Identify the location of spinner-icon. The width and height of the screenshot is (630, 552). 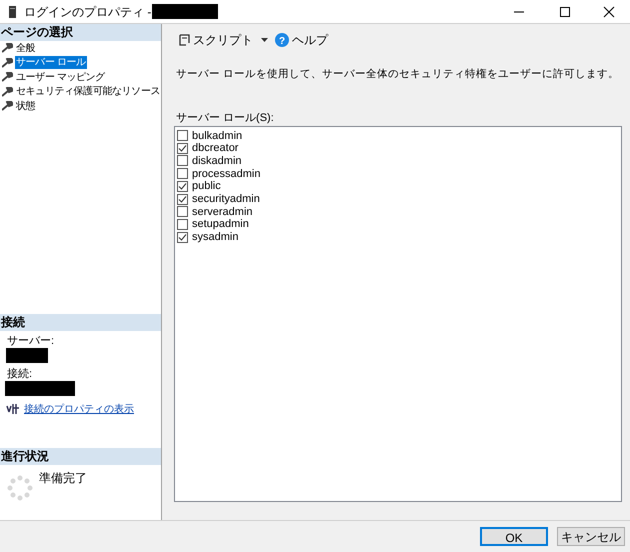
(20, 488).